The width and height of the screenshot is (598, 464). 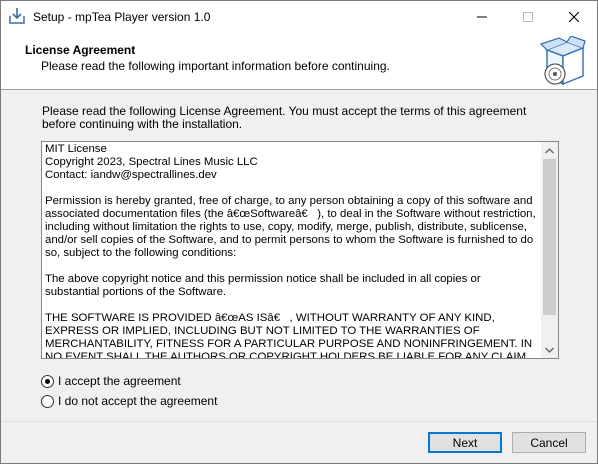 I want to click on decline-agreement-radio: I do not accept the agreement, so click(x=129, y=401).